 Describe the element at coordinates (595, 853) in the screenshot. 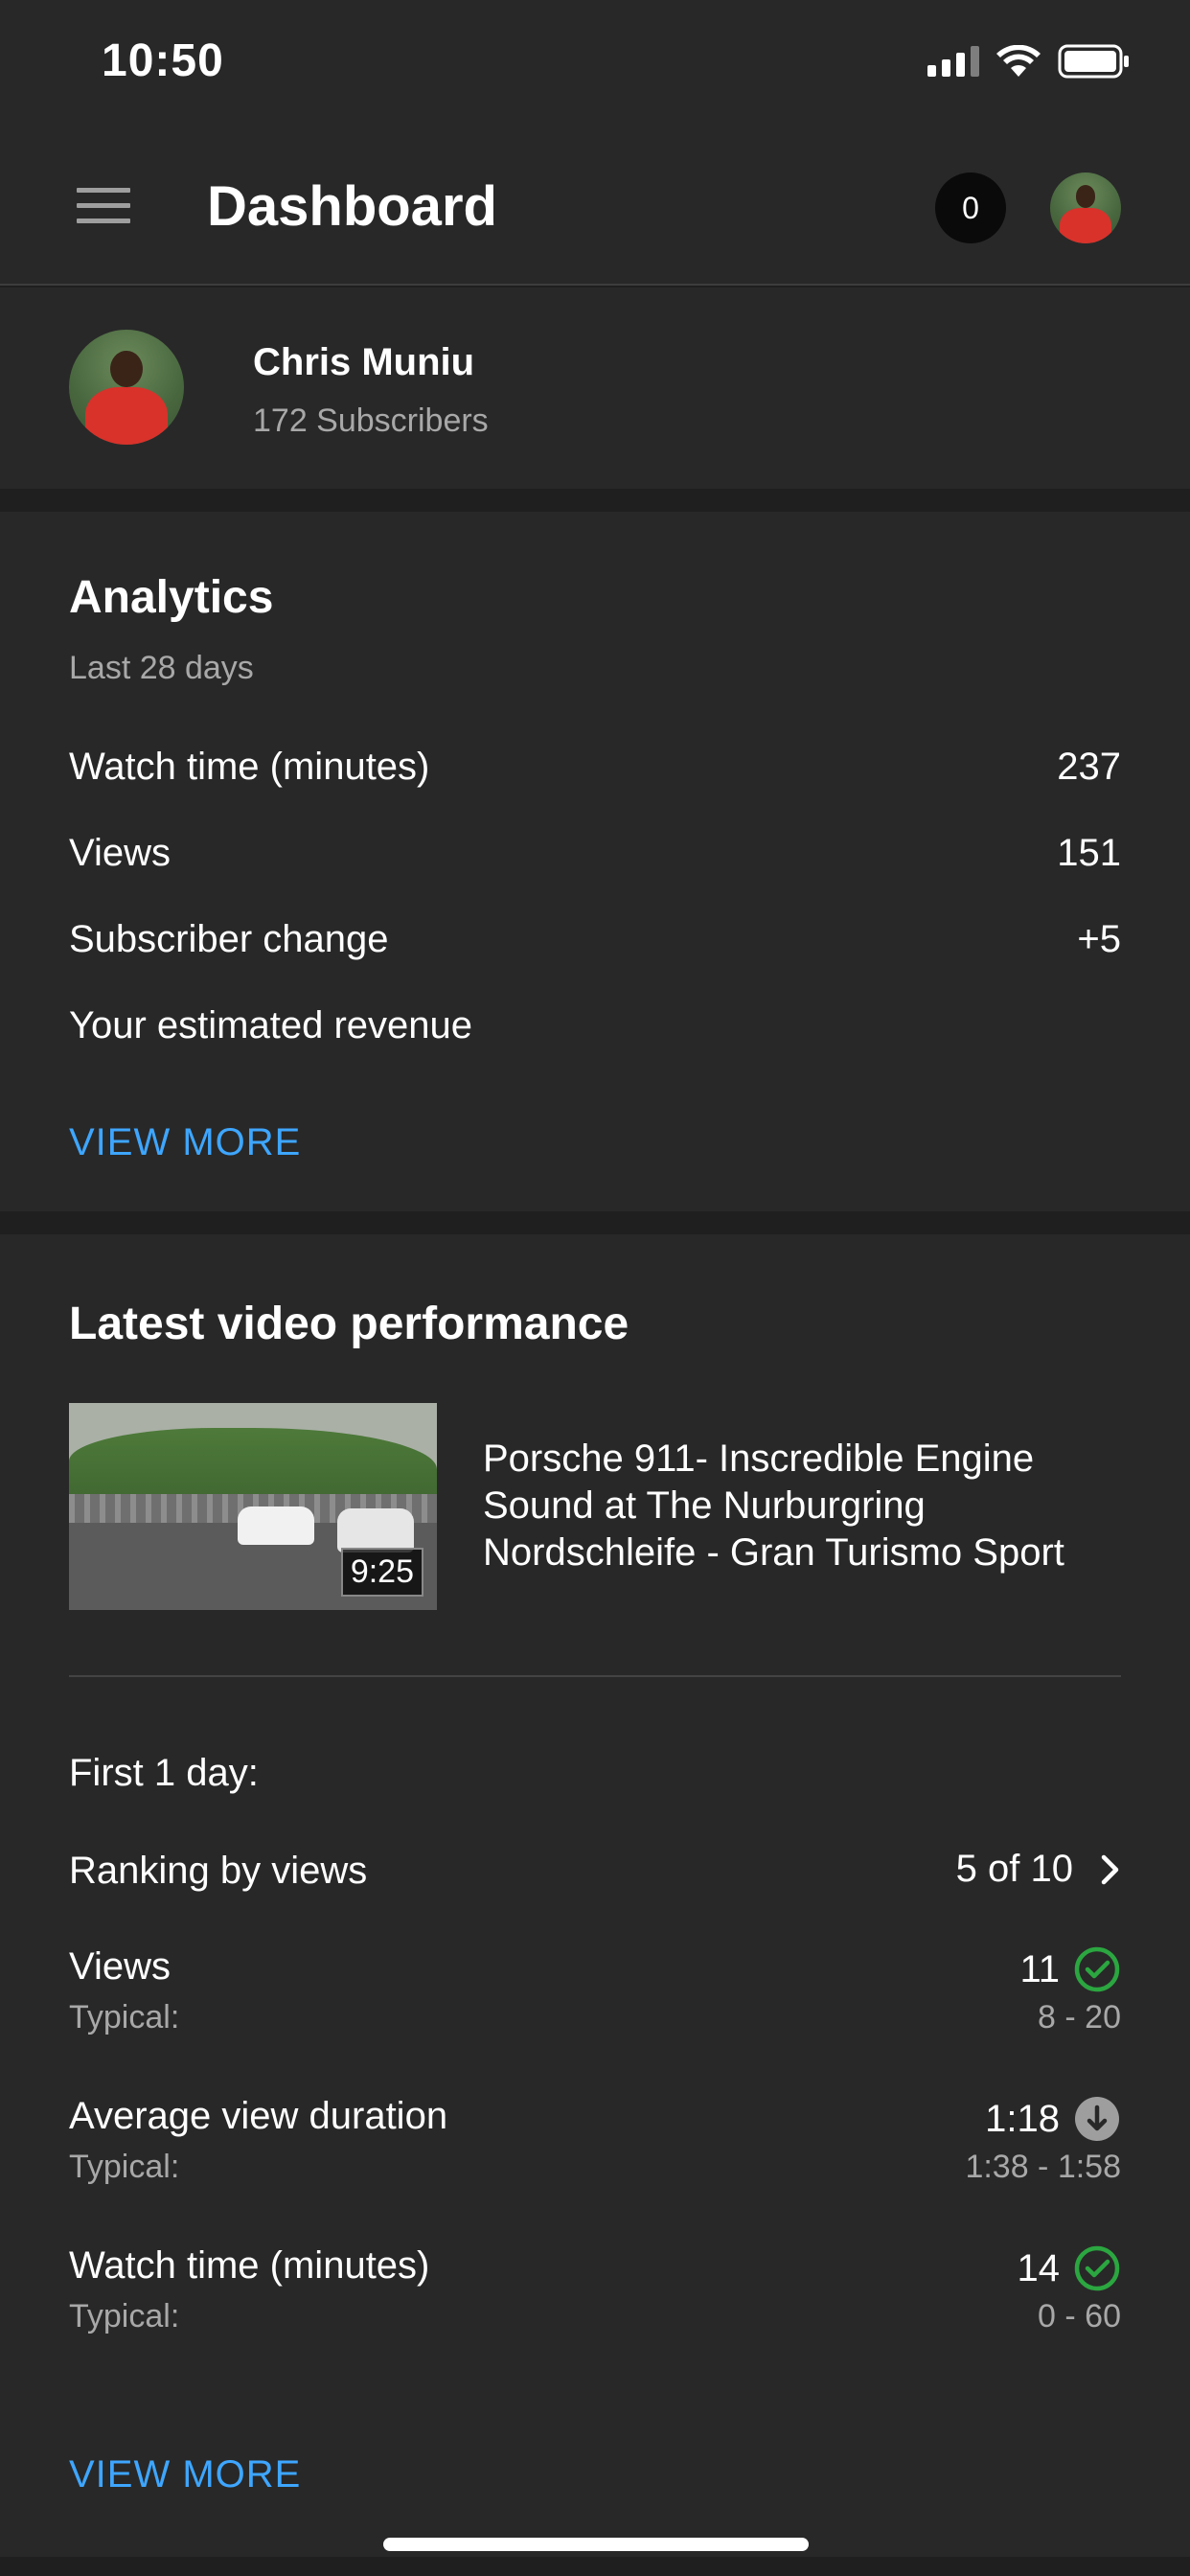

I see `analytics-row-views: Views 151` at that location.